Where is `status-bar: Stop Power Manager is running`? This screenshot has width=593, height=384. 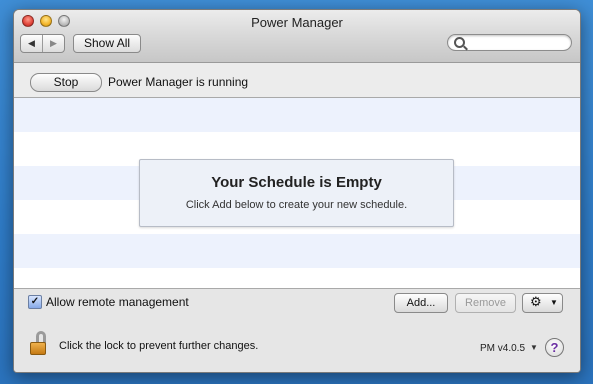
status-bar: Stop Power Manager is running is located at coordinates (297, 80).